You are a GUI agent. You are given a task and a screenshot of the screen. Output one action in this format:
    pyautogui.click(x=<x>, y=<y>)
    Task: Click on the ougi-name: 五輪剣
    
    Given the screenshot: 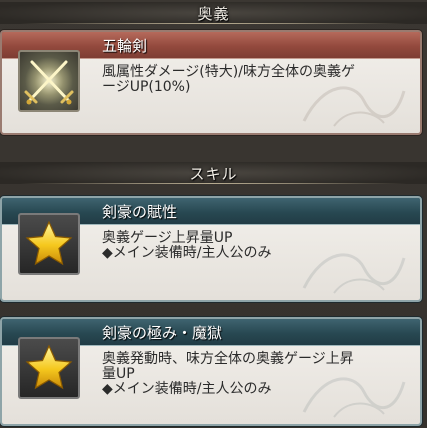 What is the action you would take?
    pyautogui.click(x=125, y=45)
    